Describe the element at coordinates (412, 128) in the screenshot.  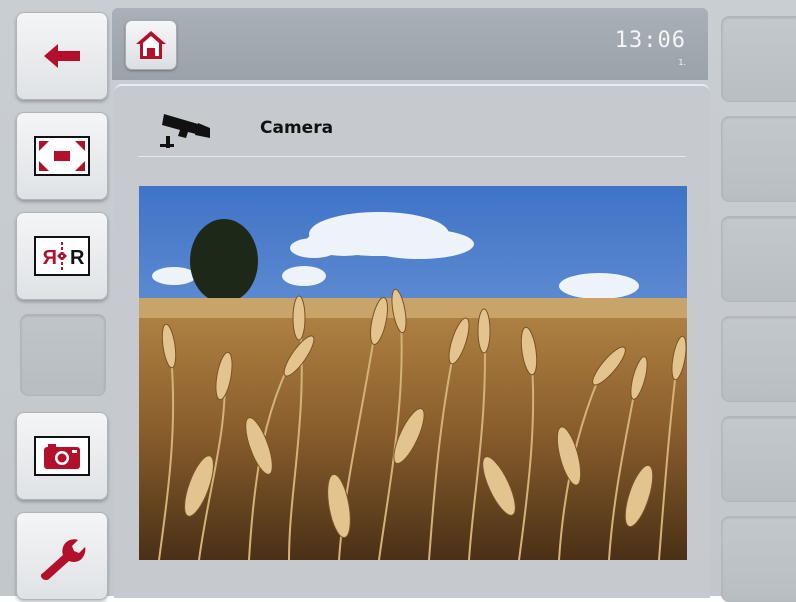
I see `panel-title-row: Camera` at that location.